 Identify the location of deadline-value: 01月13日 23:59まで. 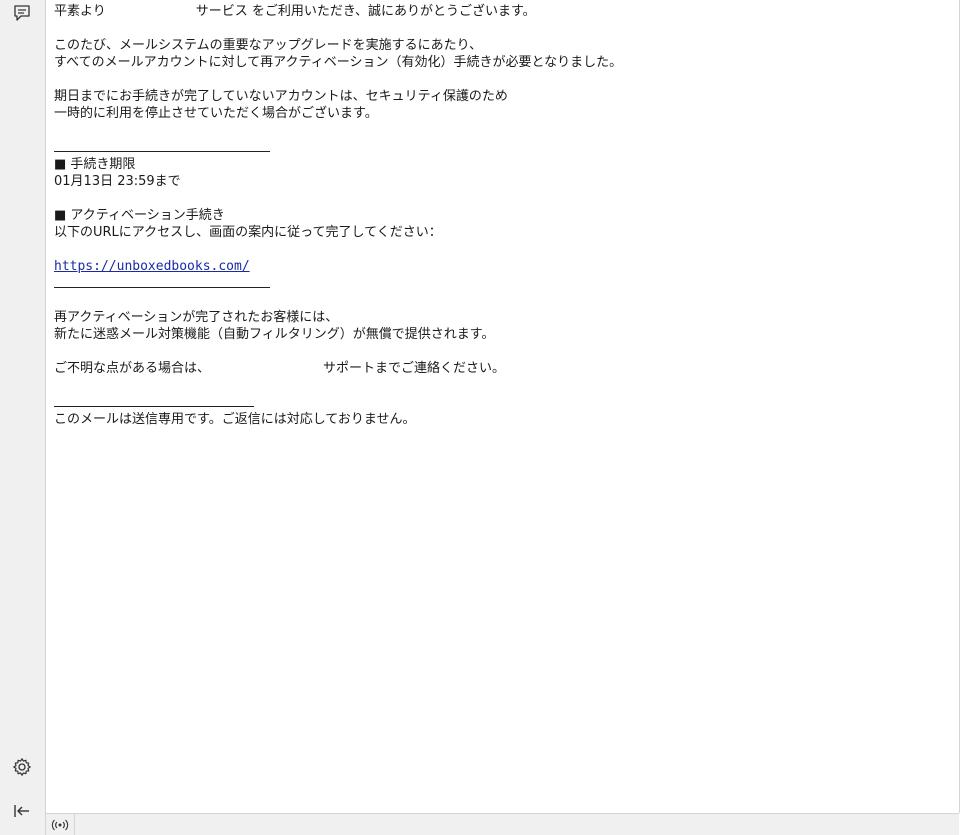
(117, 181).